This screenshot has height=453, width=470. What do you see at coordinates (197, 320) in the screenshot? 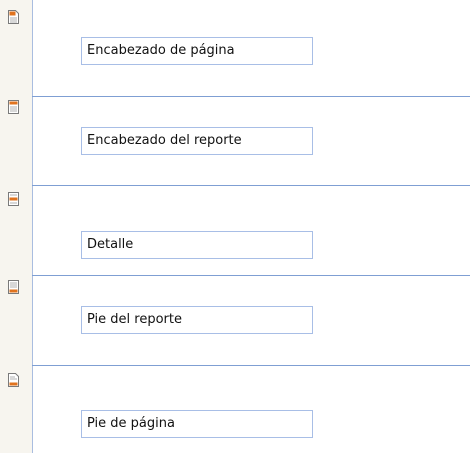
I see `report-footer-field: Pie del reporte` at bounding box center [197, 320].